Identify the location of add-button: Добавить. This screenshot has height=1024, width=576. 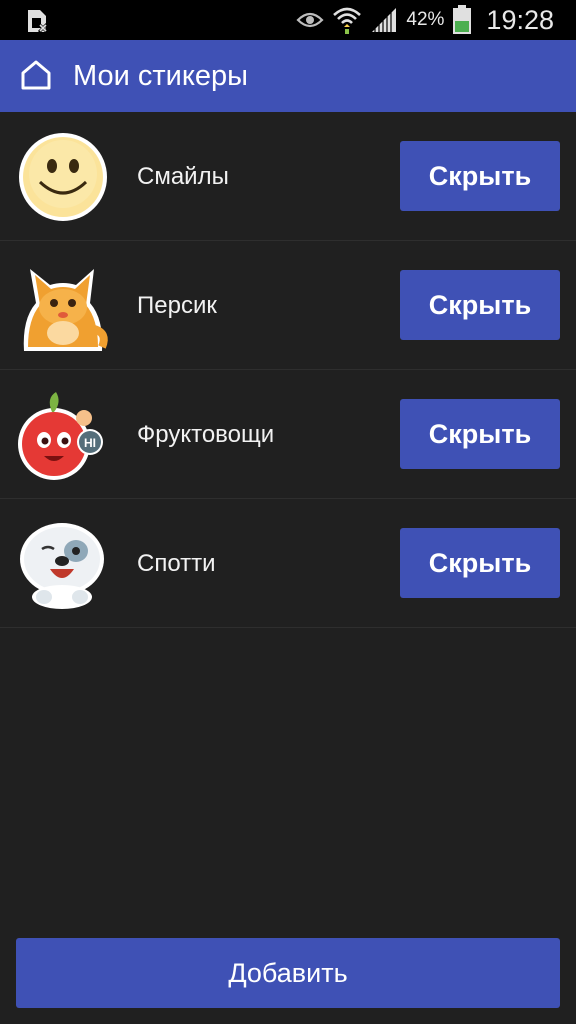
(288, 973).